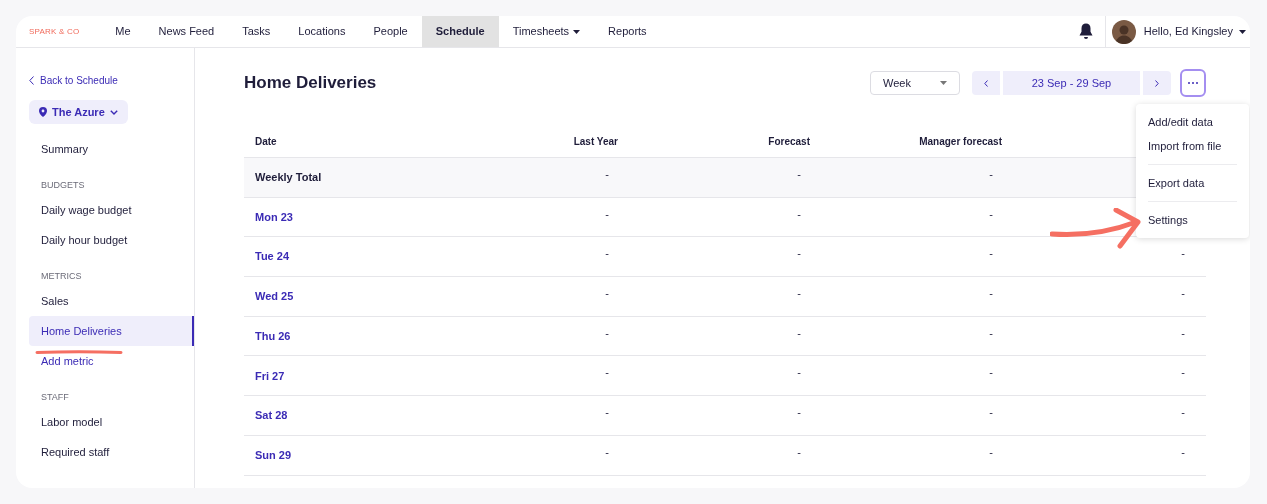  What do you see at coordinates (311, 83) in the screenshot?
I see `page-title: Home Deliveries` at bounding box center [311, 83].